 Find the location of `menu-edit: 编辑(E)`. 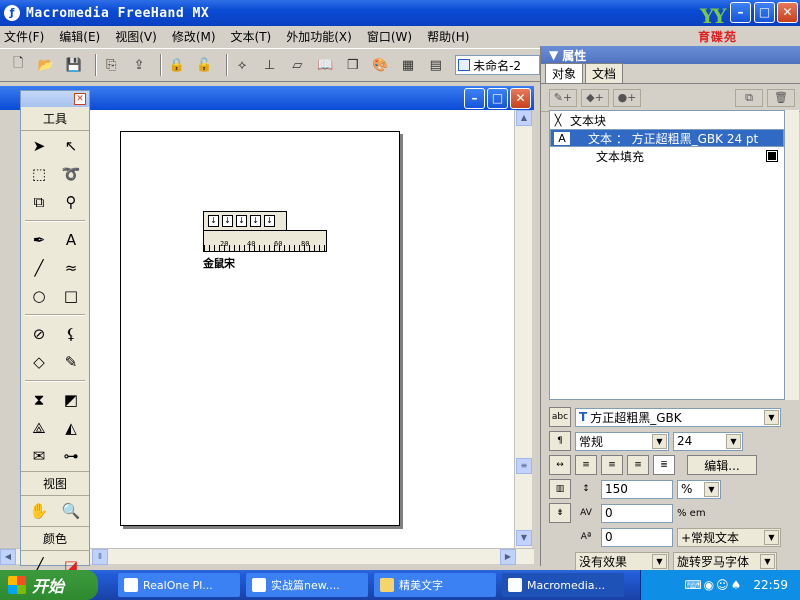

menu-edit: 编辑(E) is located at coordinates (79, 36).